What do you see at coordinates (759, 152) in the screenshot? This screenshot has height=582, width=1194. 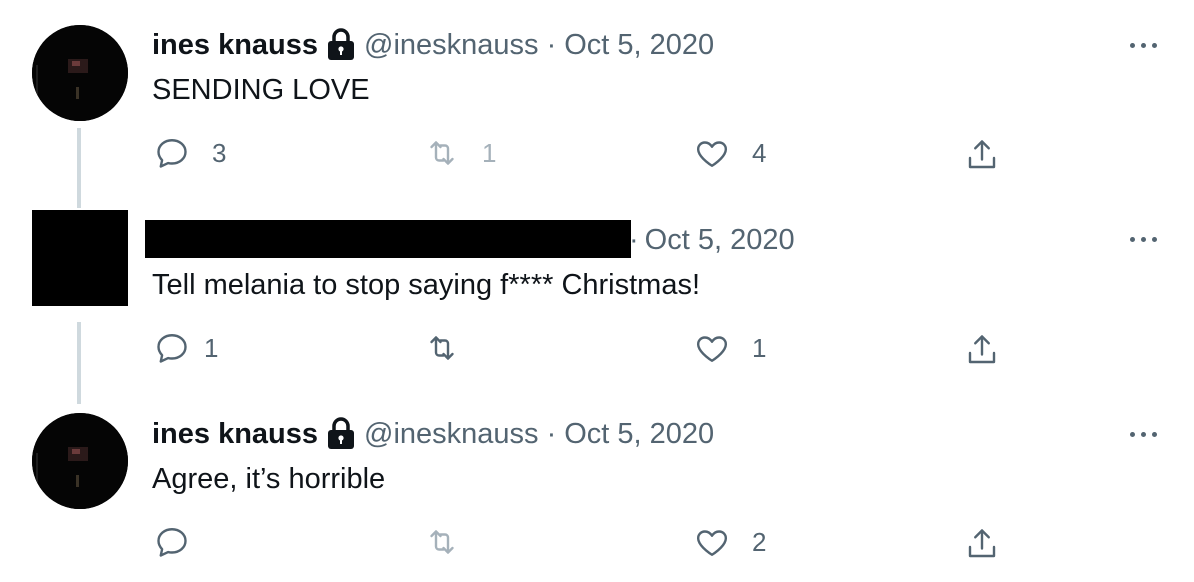 I see `like-count: 4` at bounding box center [759, 152].